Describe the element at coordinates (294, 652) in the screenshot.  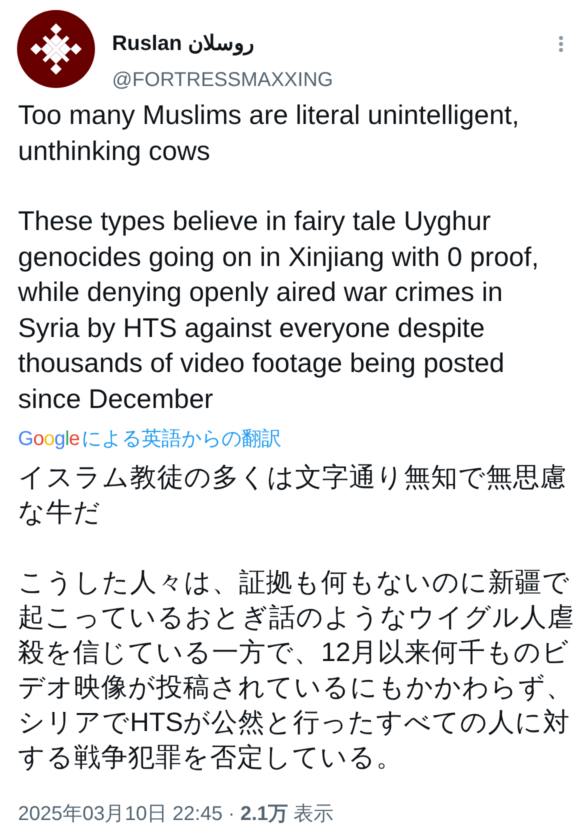
I see `tweet-text-line: 殺を信じている一方で、12月以来何千ものビ` at that location.